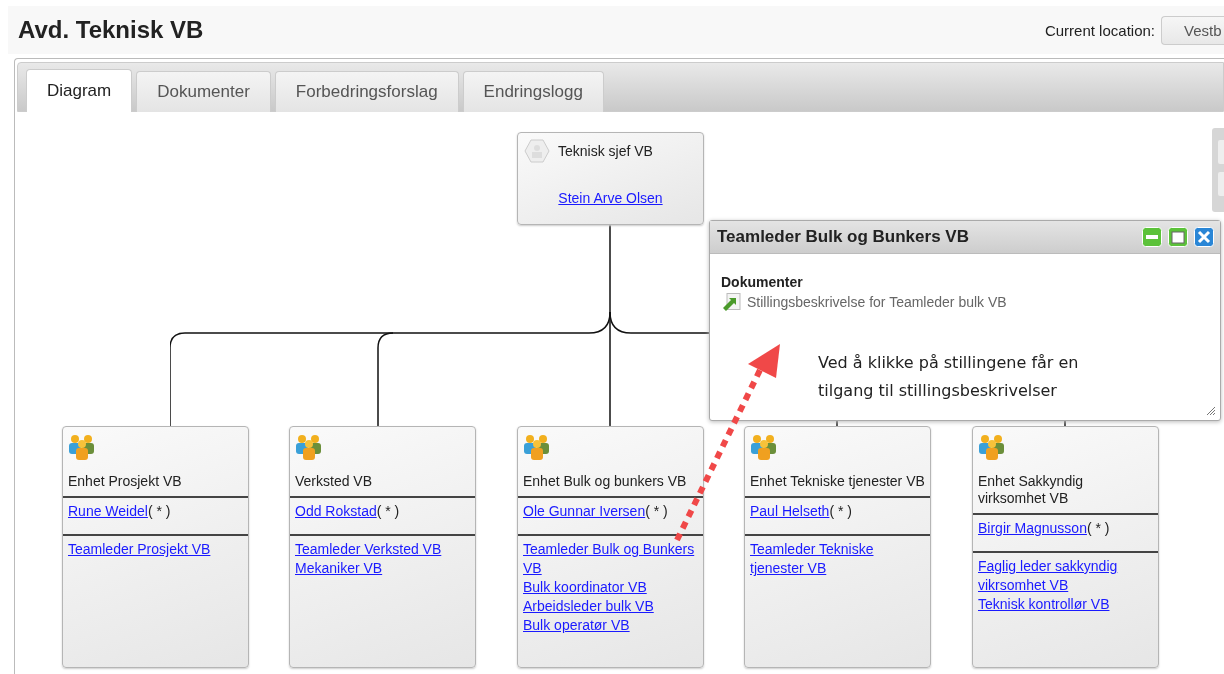 This screenshot has width=1224, height=674. Describe the element at coordinates (1152, 237) in the screenshot. I see `minimize-button` at that location.